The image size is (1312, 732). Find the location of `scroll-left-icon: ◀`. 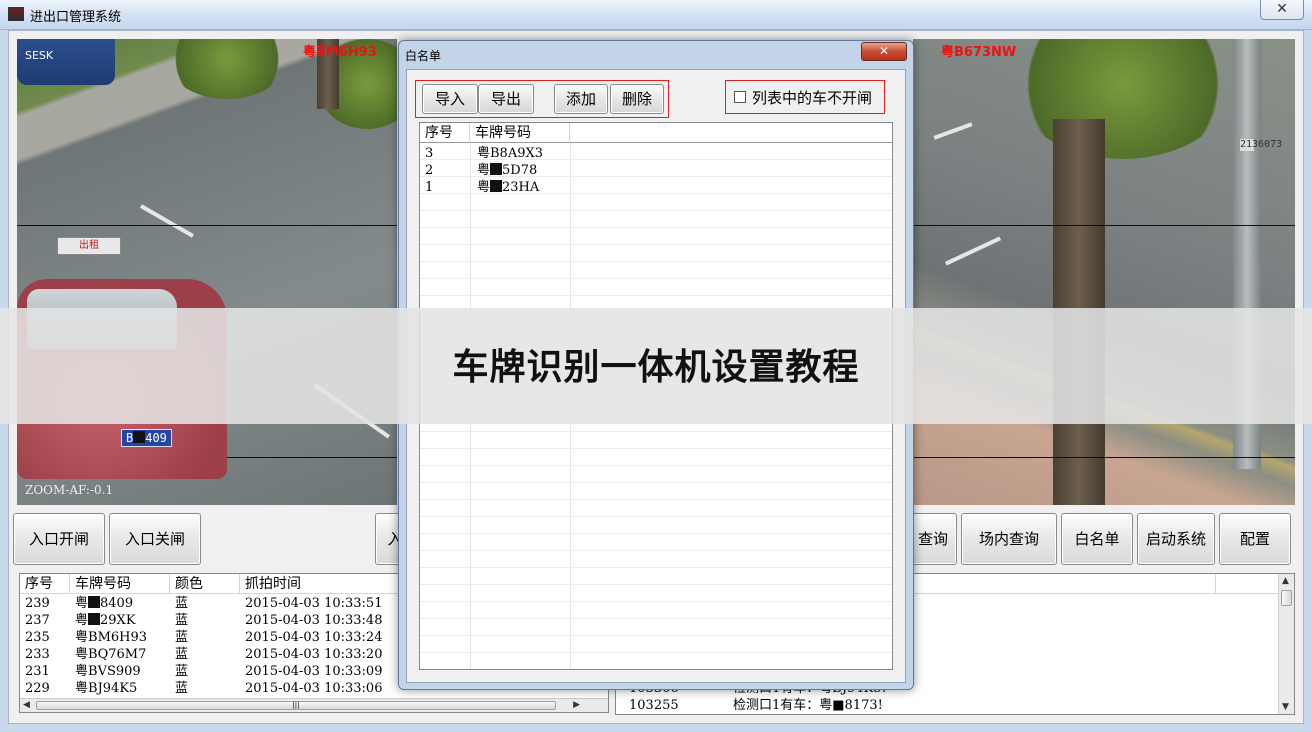

scroll-left-icon: ◀ is located at coordinates (26, 705).